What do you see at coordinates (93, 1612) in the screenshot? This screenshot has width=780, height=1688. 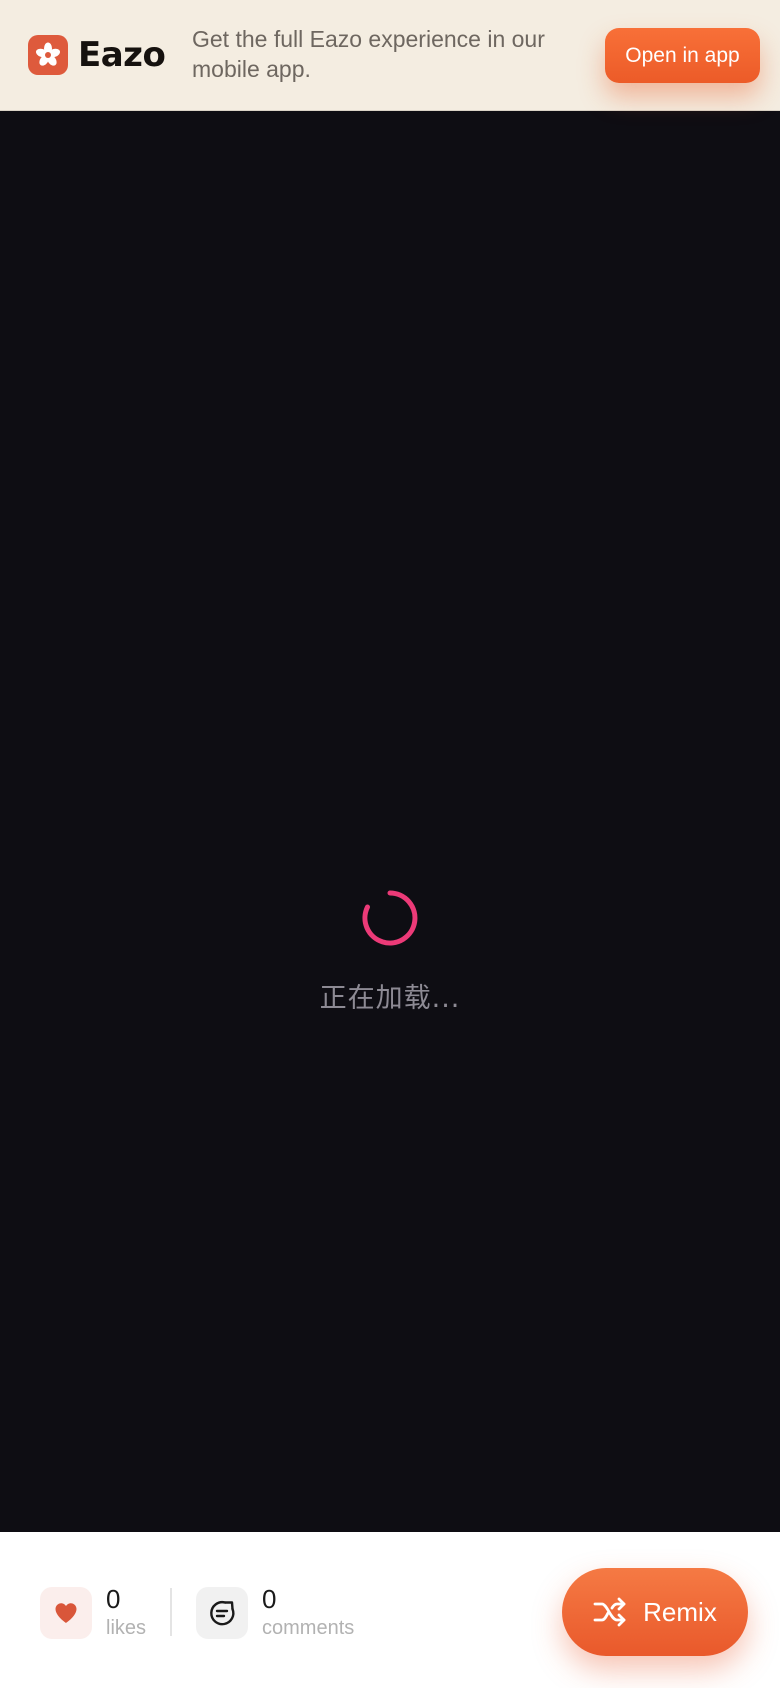 I see `likes-stat: 0 likes` at bounding box center [93, 1612].